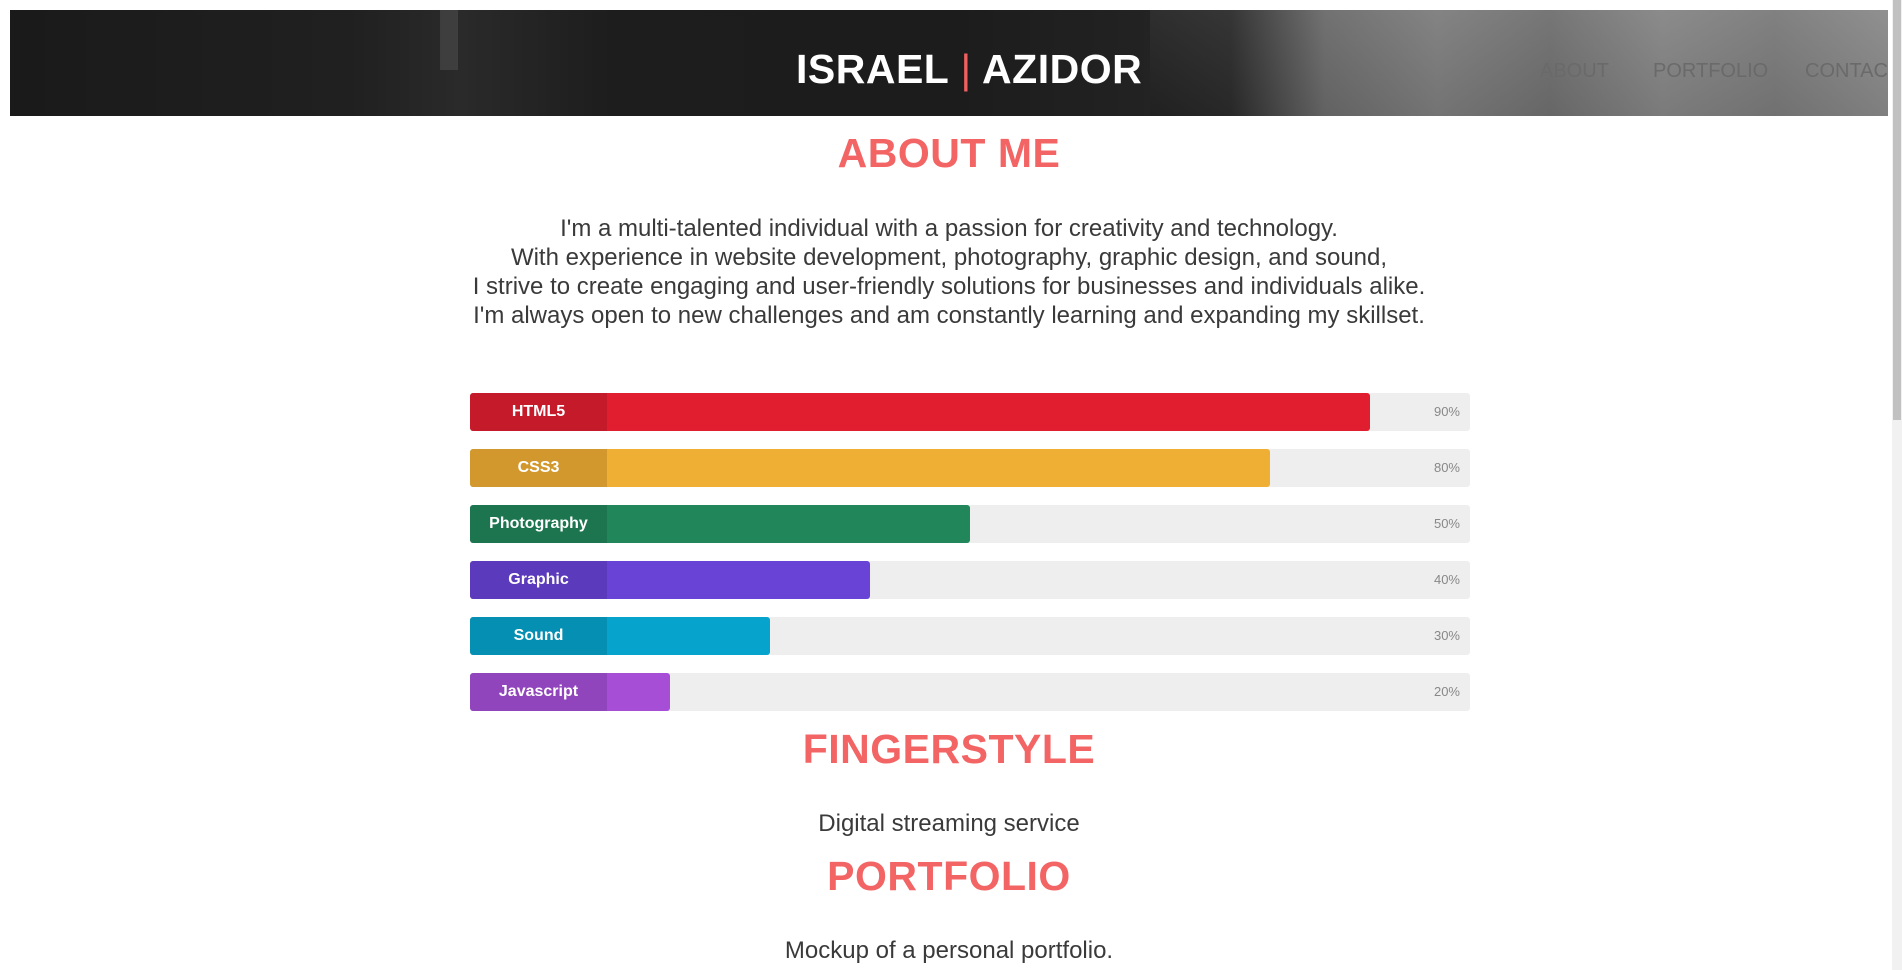  What do you see at coordinates (1897, 485) in the screenshot?
I see `vertical-scrollbar` at bounding box center [1897, 485].